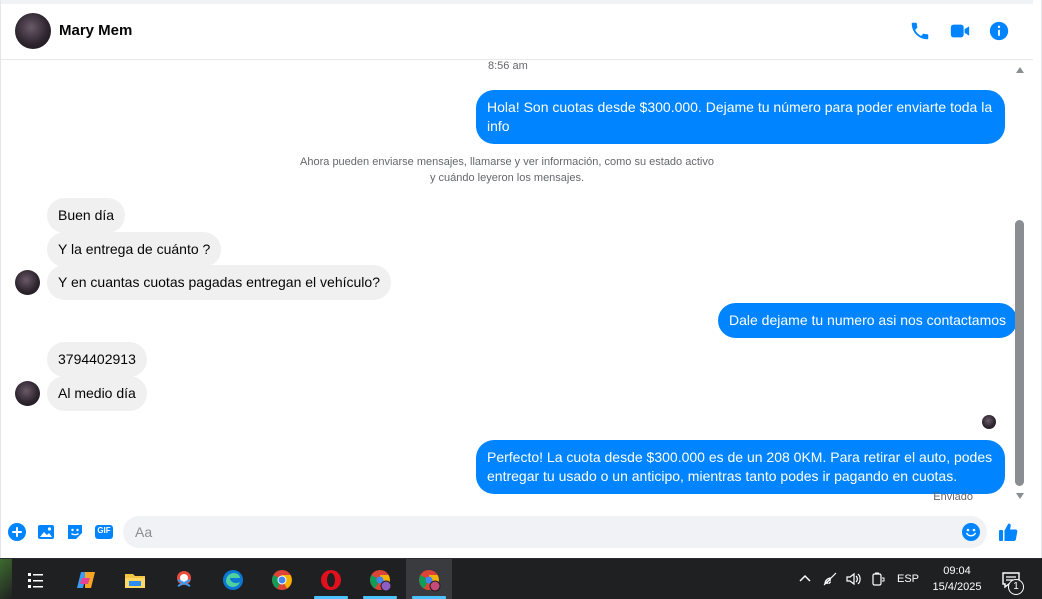 The height and width of the screenshot is (599, 1042). What do you see at coordinates (960, 31) in the screenshot?
I see `video-icon` at bounding box center [960, 31].